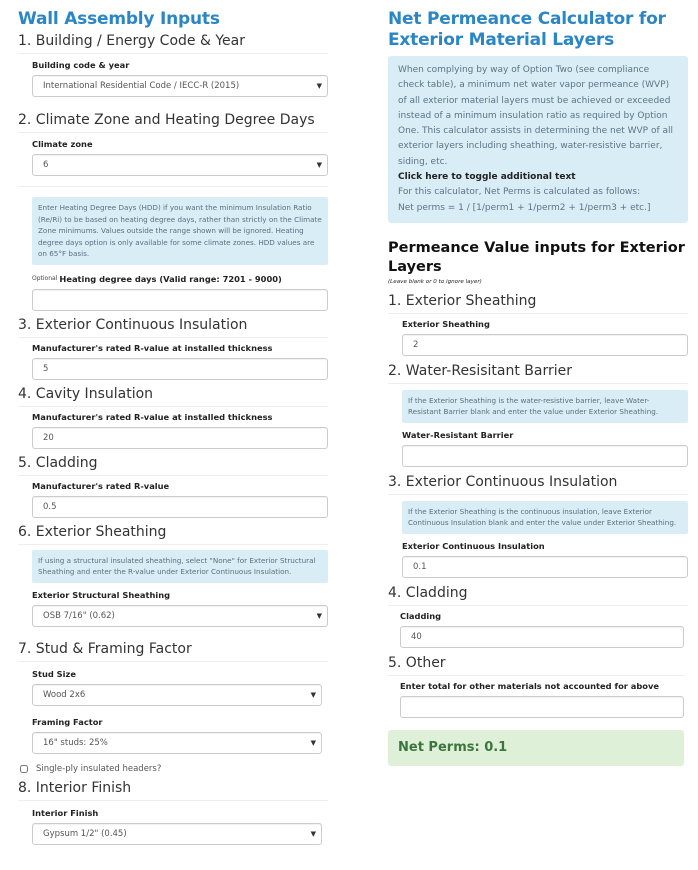  I want to click on exterior-sheathing-perm-input, so click(545, 344).